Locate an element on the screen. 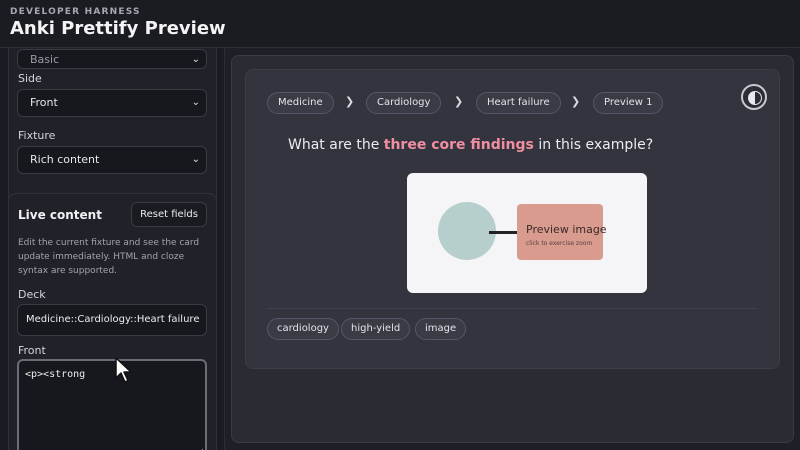  tag-cardiology: cardiology is located at coordinates (303, 329).